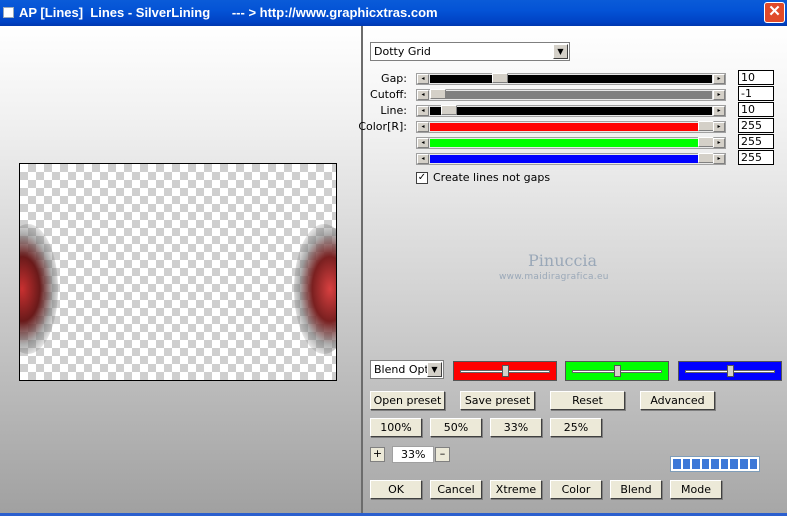  I want to click on progress-bar, so click(715, 464).